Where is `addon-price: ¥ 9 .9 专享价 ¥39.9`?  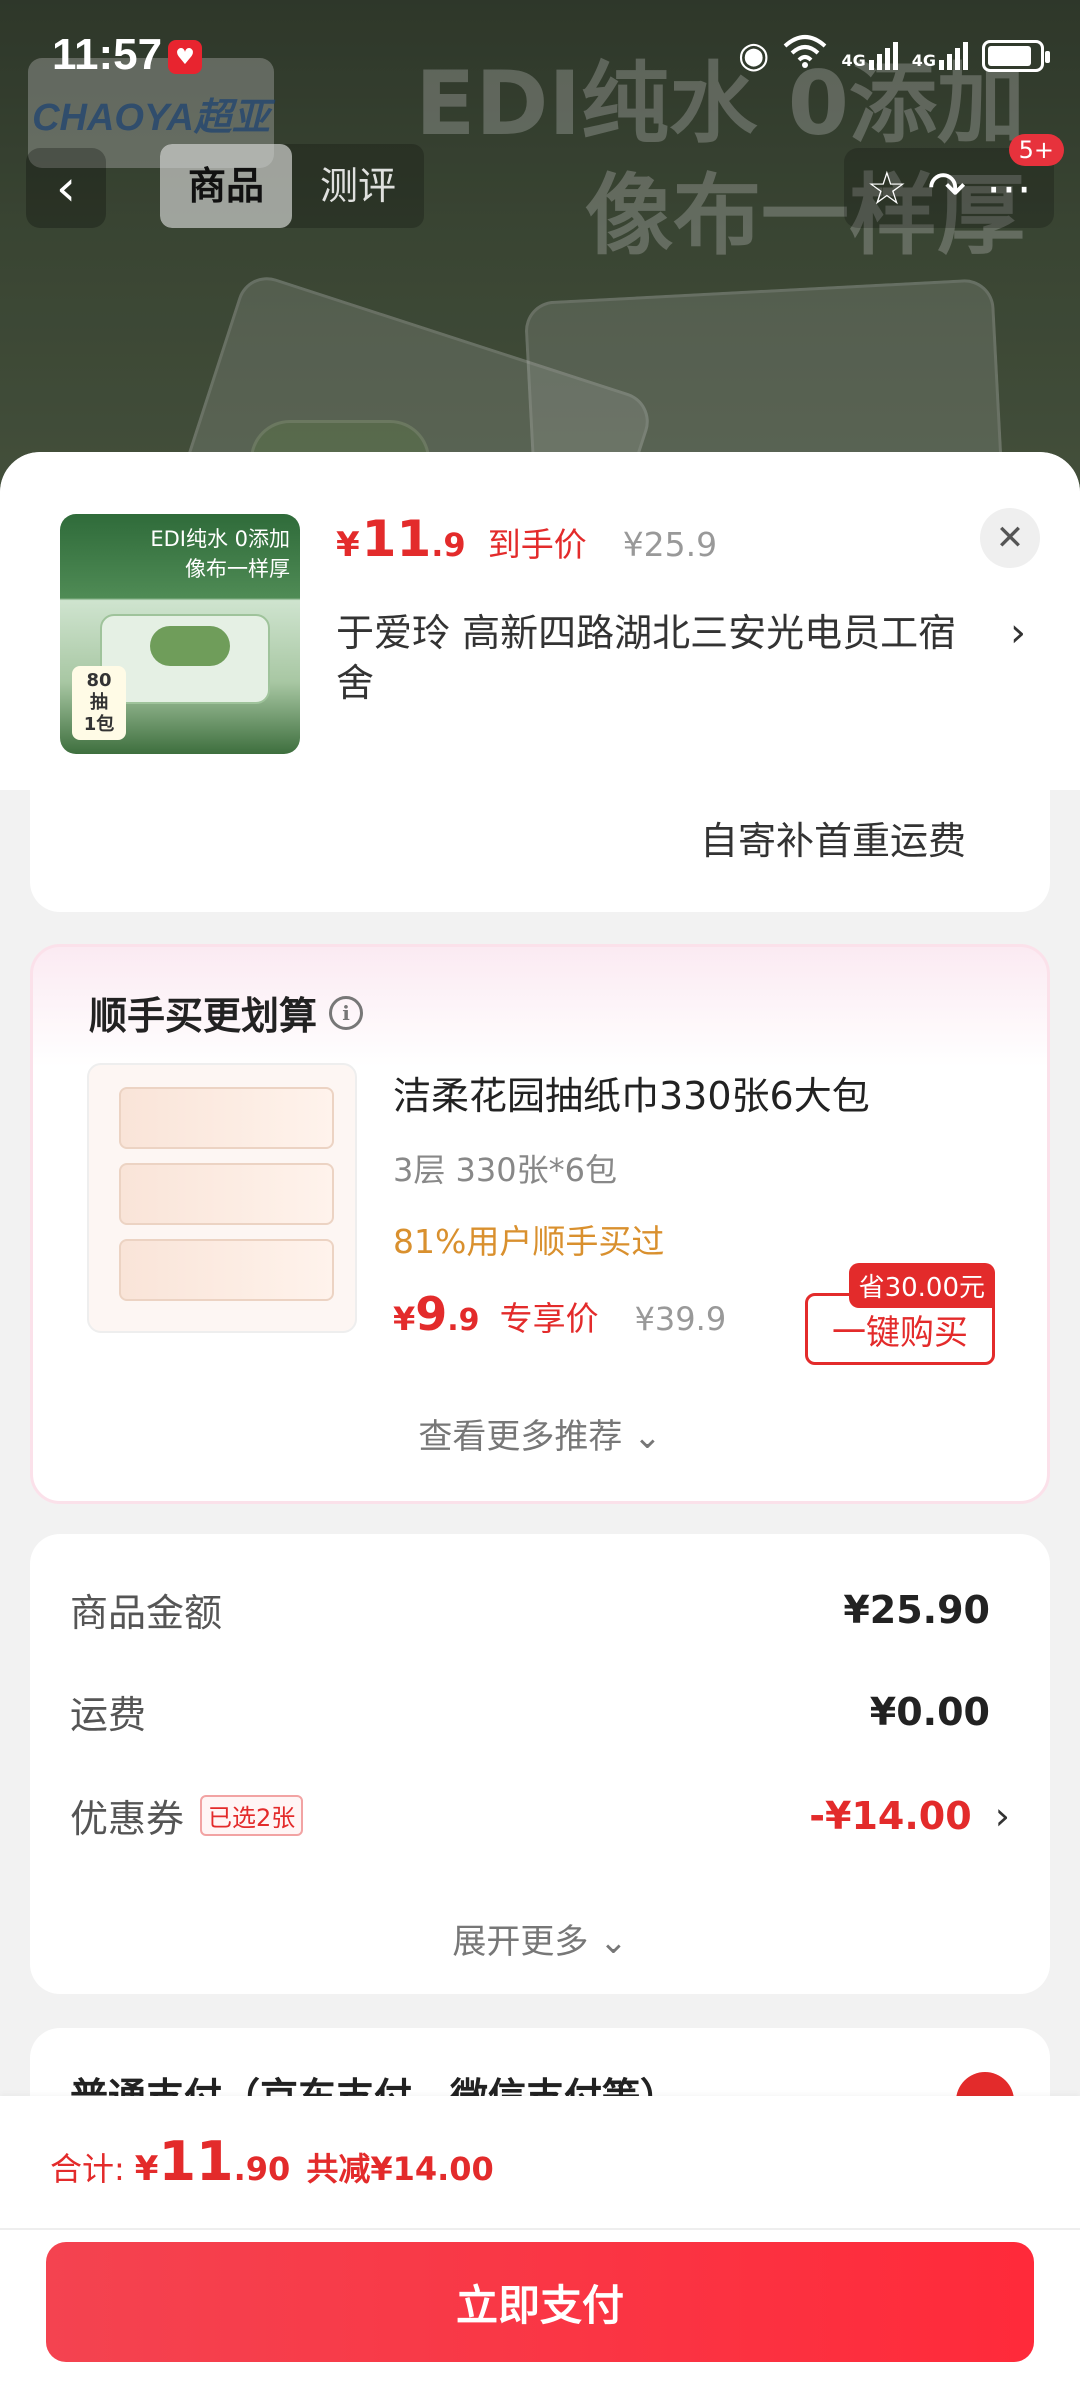 addon-price: ¥ 9 .9 专享价 ¥39.9 is located at coordinates (559, 1314).